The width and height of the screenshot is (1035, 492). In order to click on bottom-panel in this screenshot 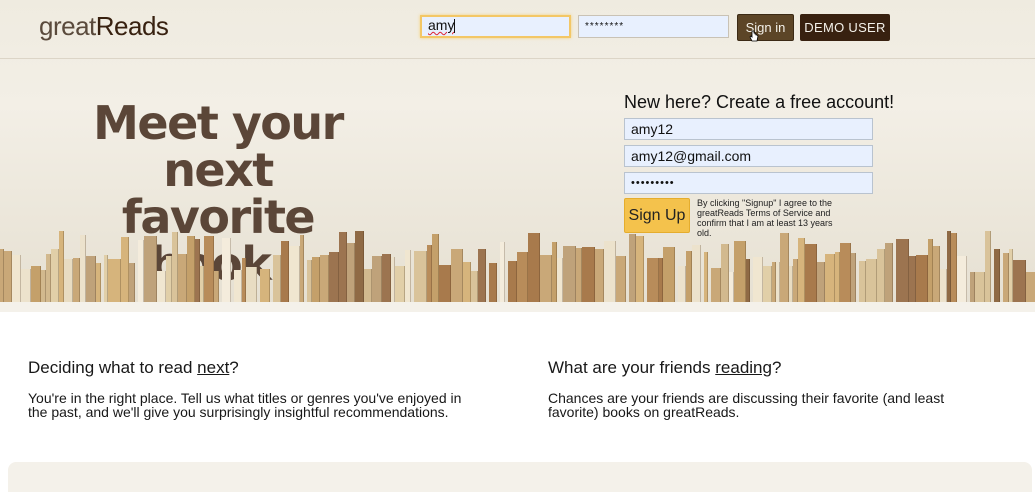, I will do `click(520, 477)`.